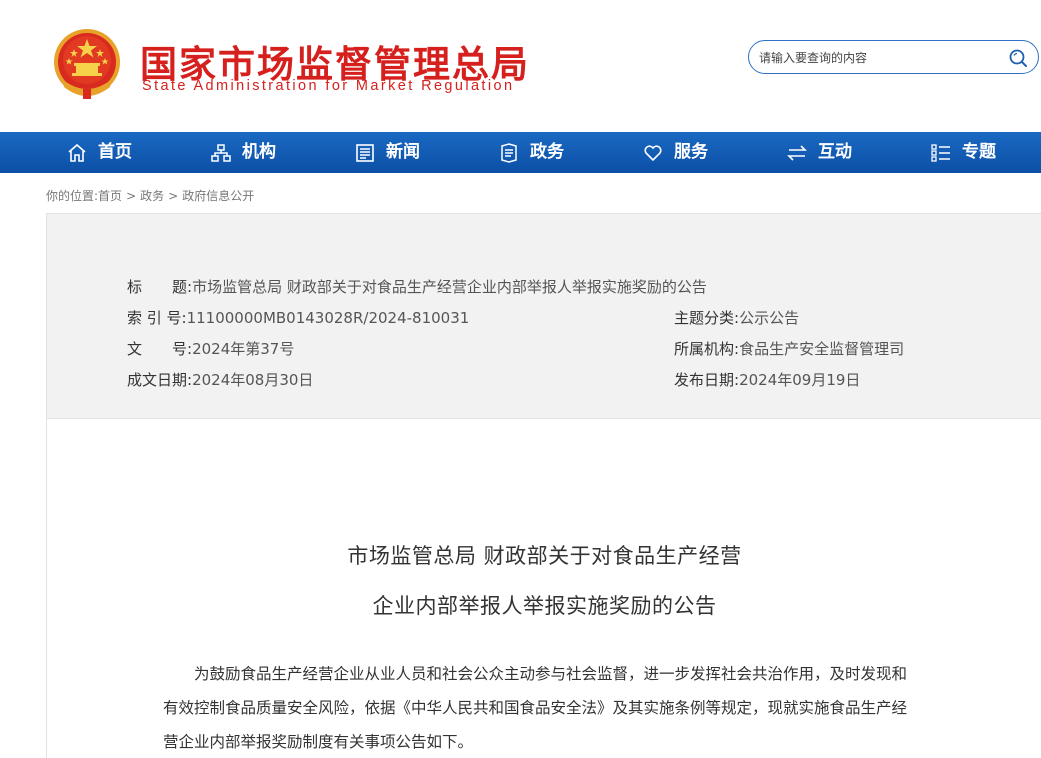 This screenshot has height=758, width=1041. What do you see at coordinates (110, 196) in the screenshot?
I see `breadcrumb-link-home: 首页` at bounding box center [110, 196].